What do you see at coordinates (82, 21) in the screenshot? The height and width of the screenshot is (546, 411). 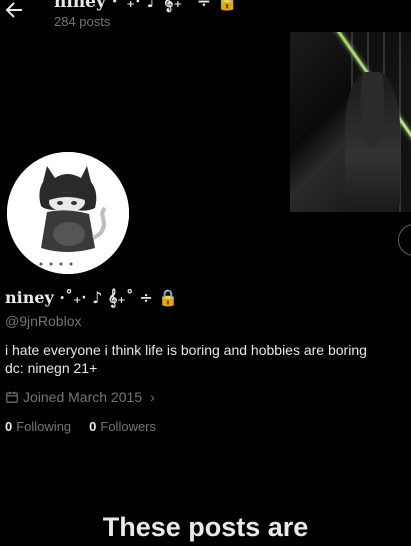 I see `posts-count: 284 posts` at bounding box center [82, 21].